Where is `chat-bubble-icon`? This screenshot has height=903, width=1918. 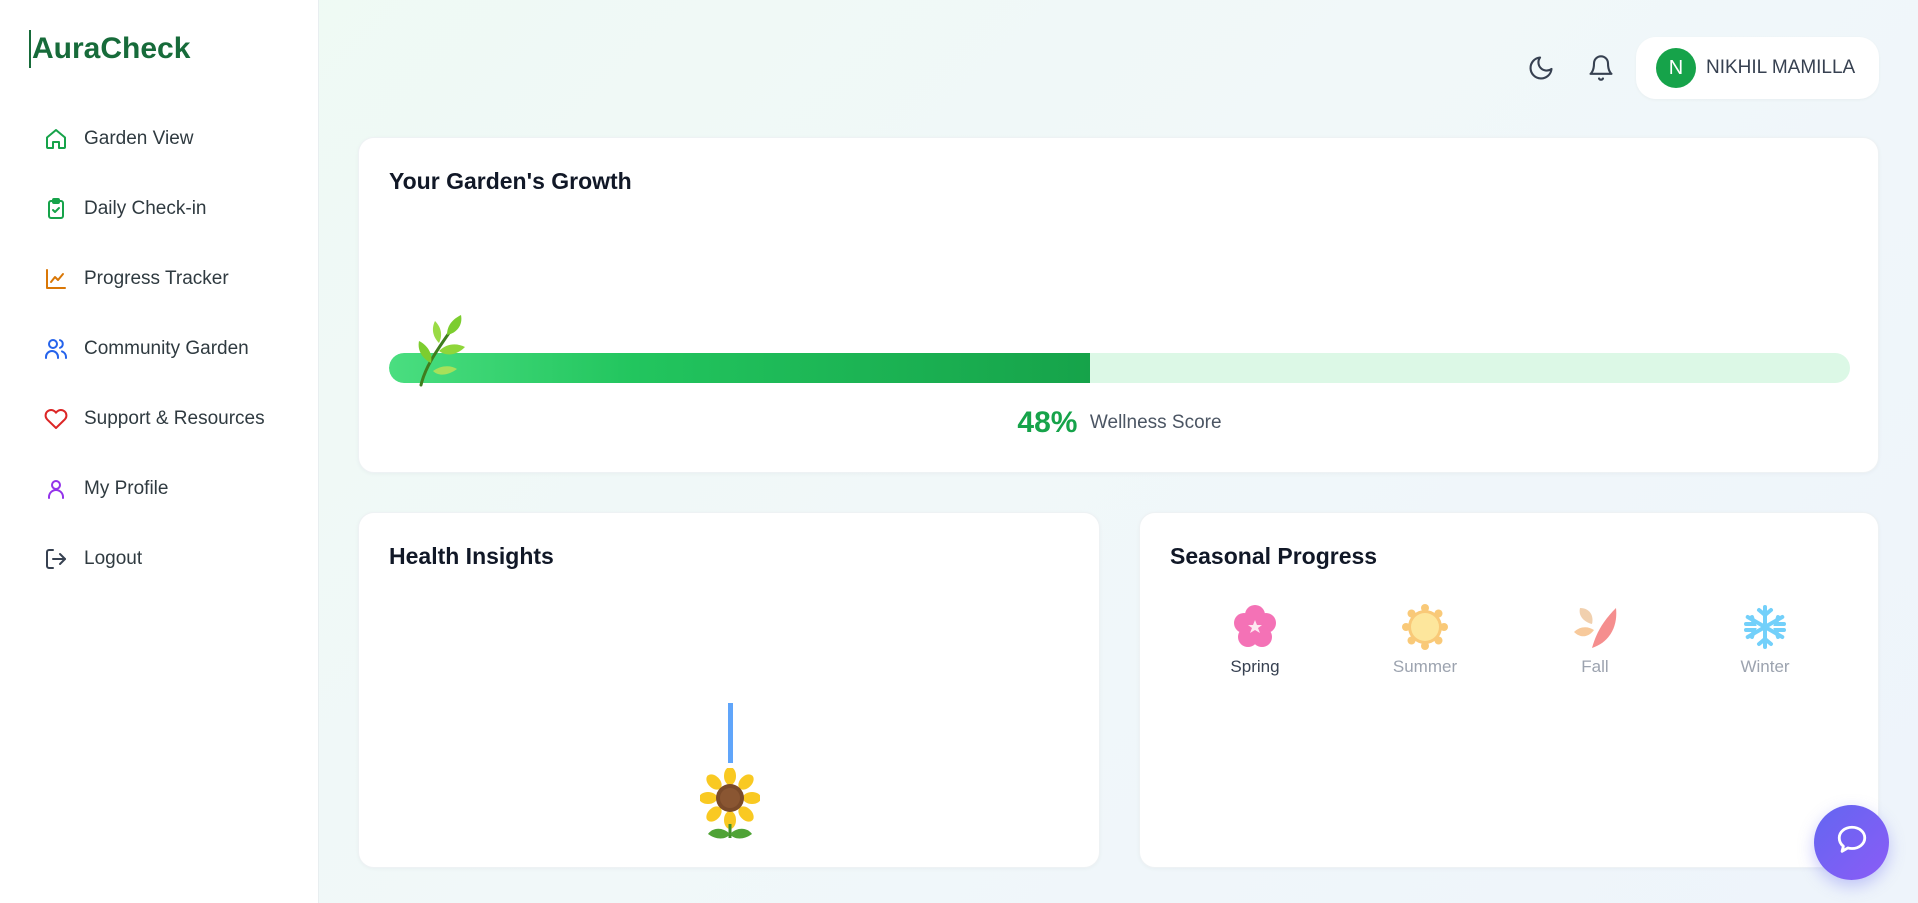
chat-bubble-icon is located at coordinates (1852, 842).